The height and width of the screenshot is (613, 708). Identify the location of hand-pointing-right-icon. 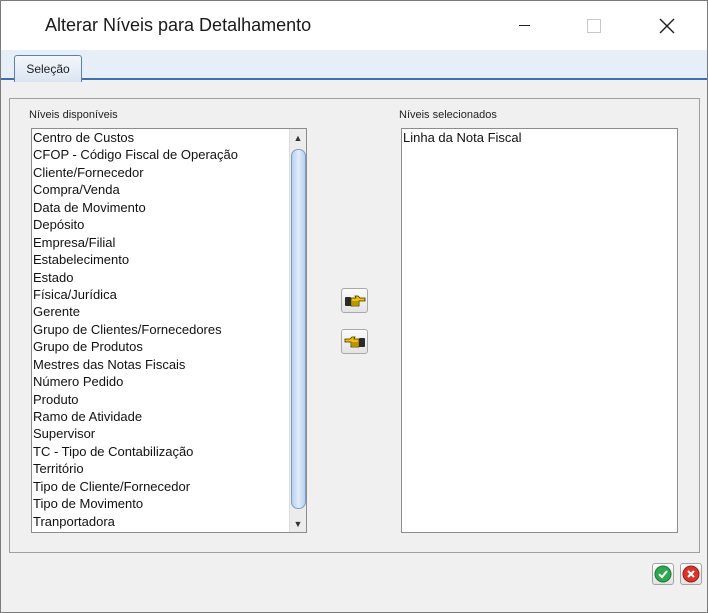
(354, 300).